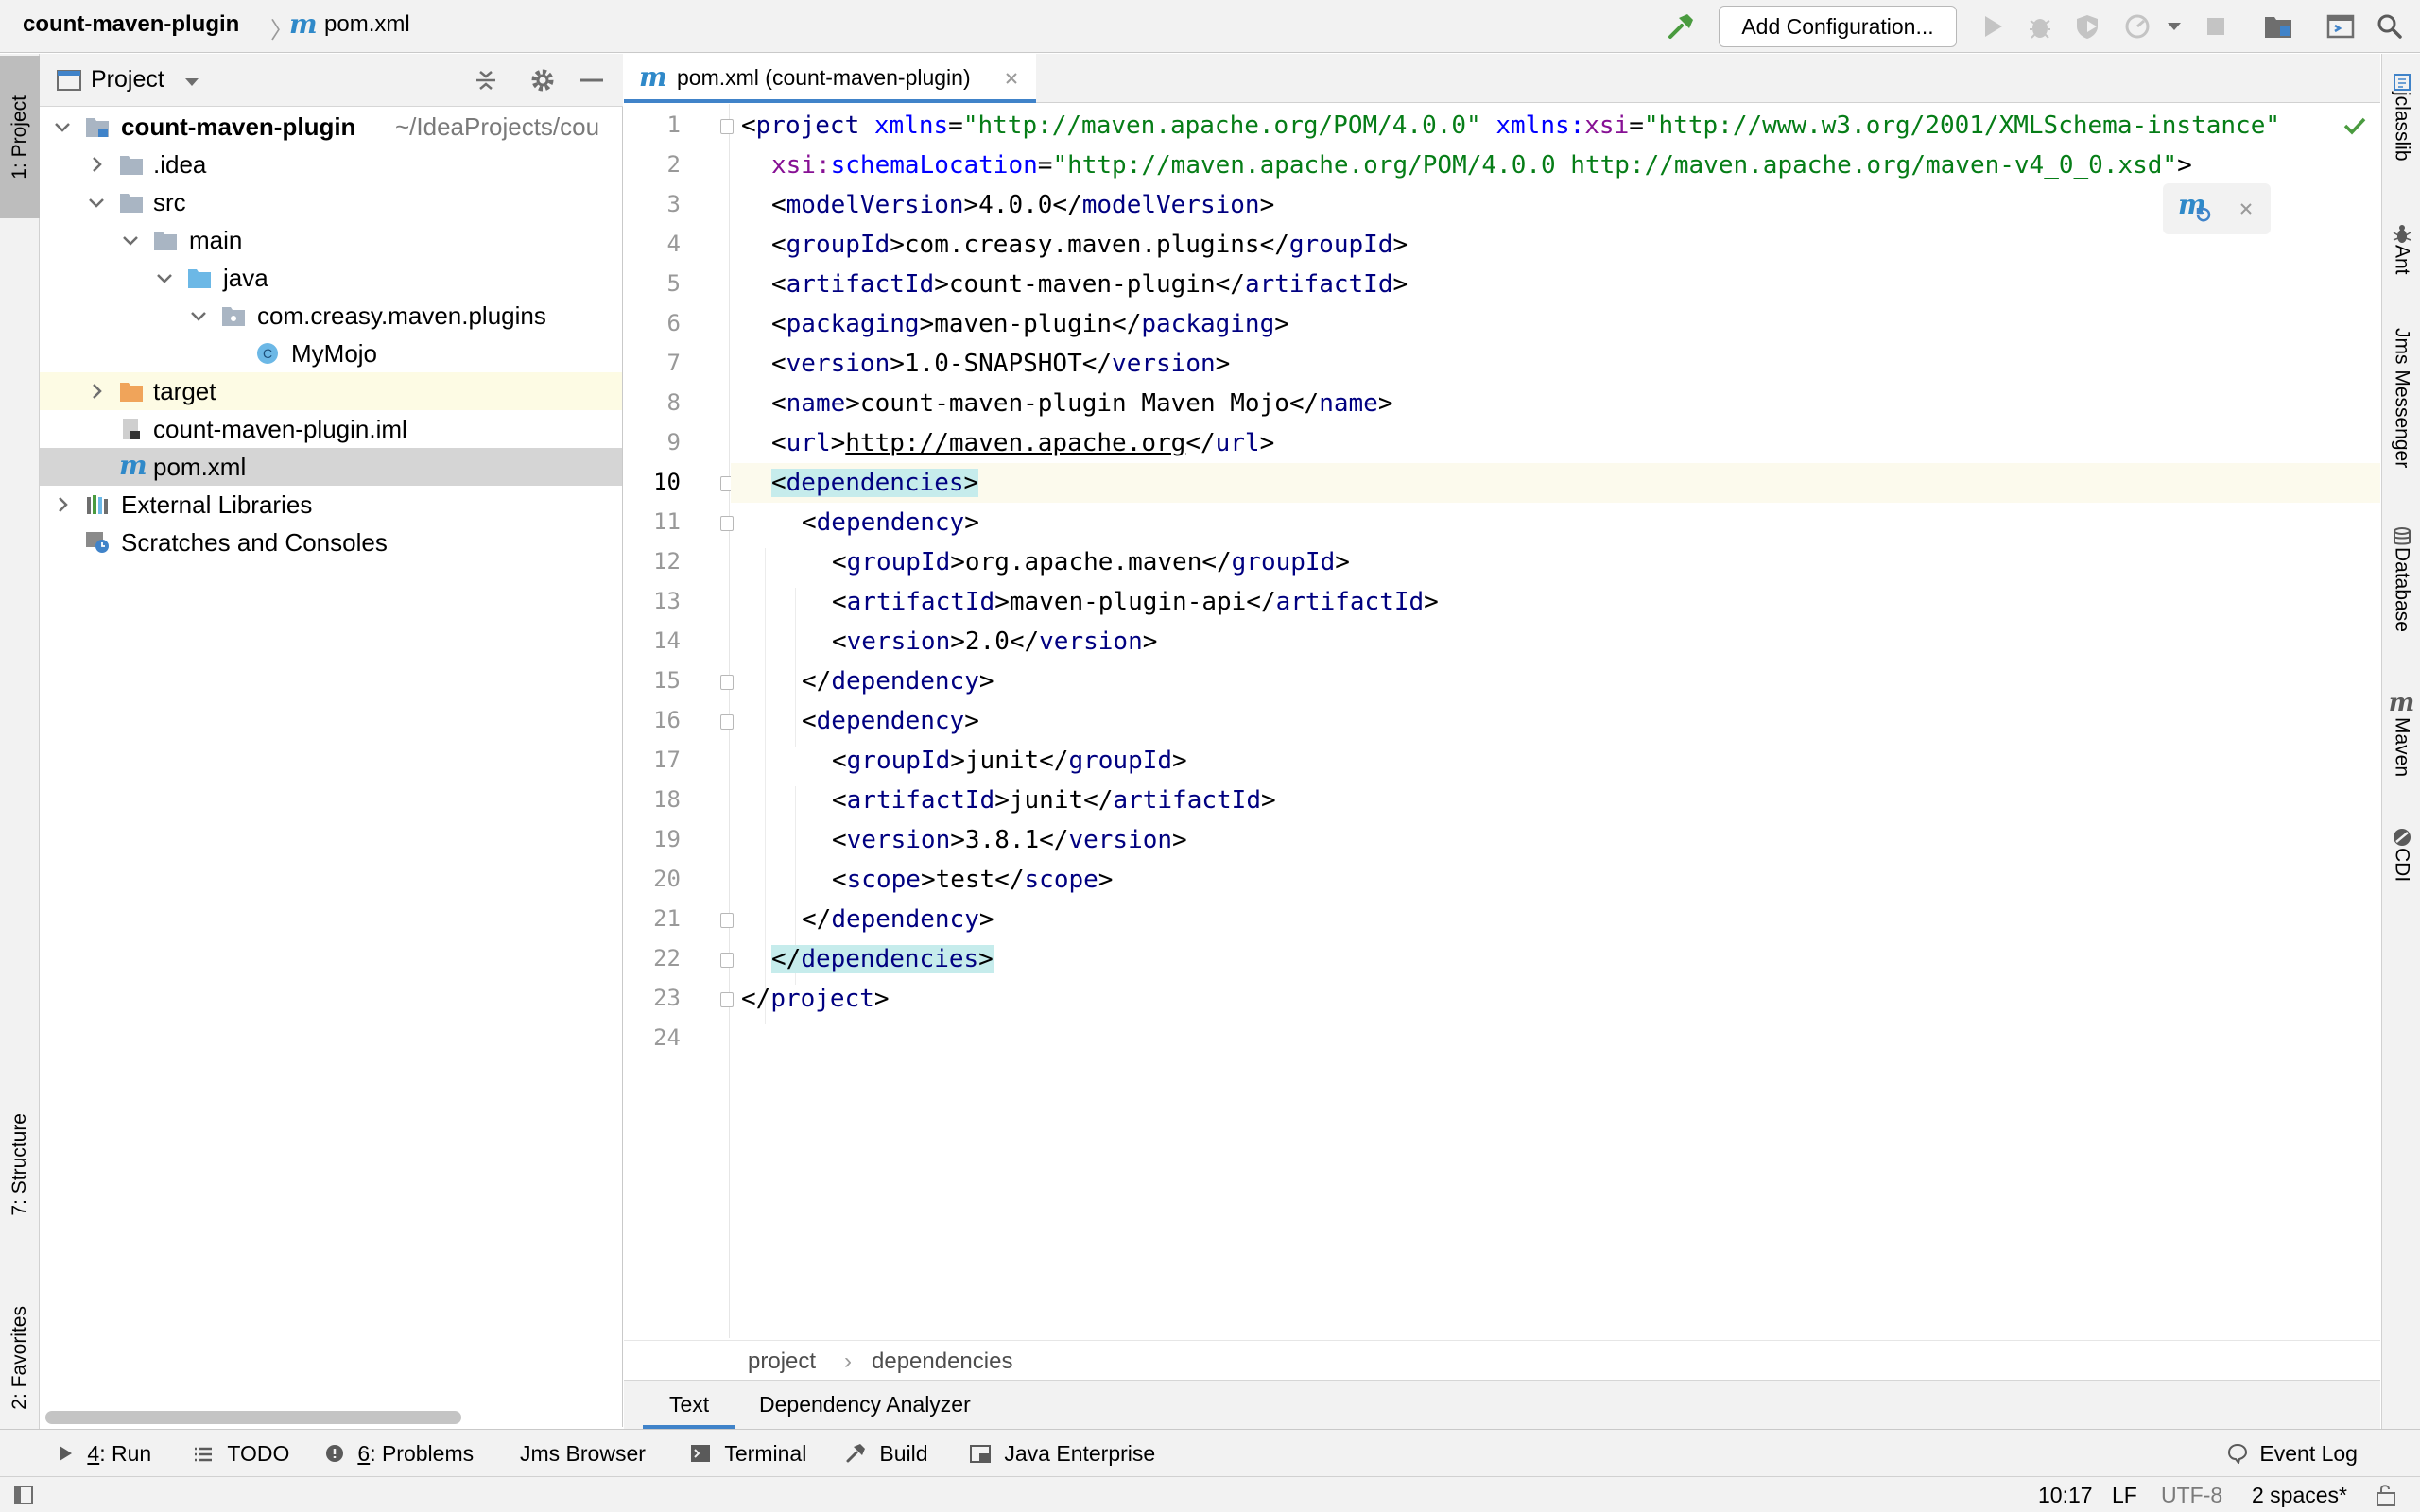 The image size is (2420, 1512). I want to click on jclasslib-icon, so click(2402, 82).